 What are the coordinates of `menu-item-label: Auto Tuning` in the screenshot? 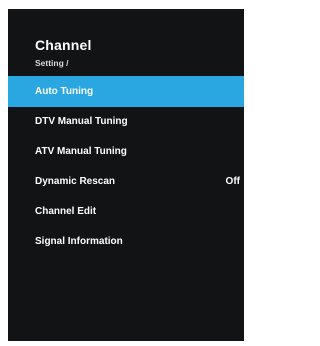 It's located at (64, 91).